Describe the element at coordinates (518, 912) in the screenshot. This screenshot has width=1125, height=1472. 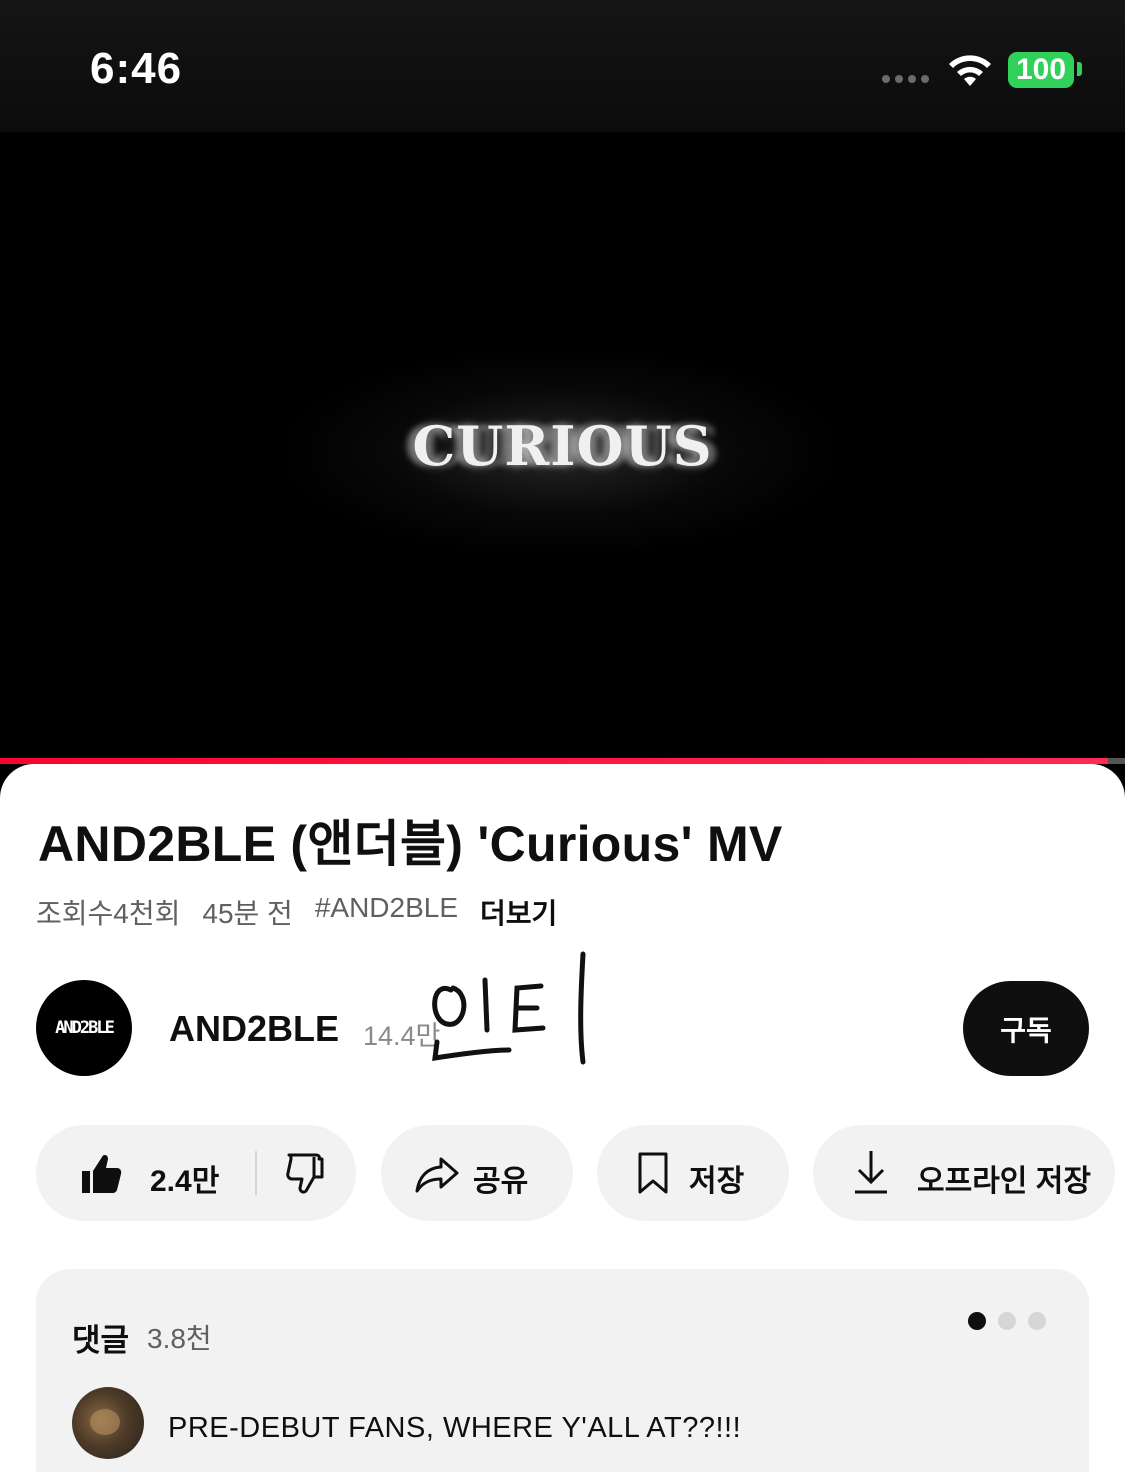
I see `more-link: 더보기` at that location.